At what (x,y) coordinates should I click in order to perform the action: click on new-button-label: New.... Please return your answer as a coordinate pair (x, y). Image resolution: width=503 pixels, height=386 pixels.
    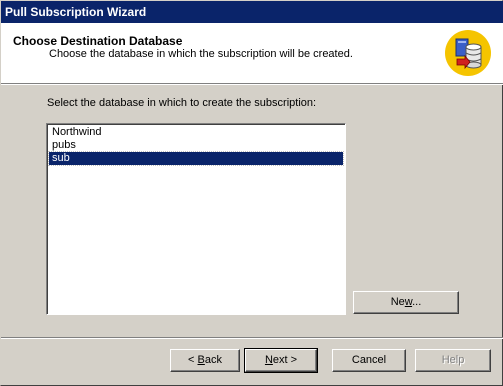
    Looking at the image, I should click on (406, 302).